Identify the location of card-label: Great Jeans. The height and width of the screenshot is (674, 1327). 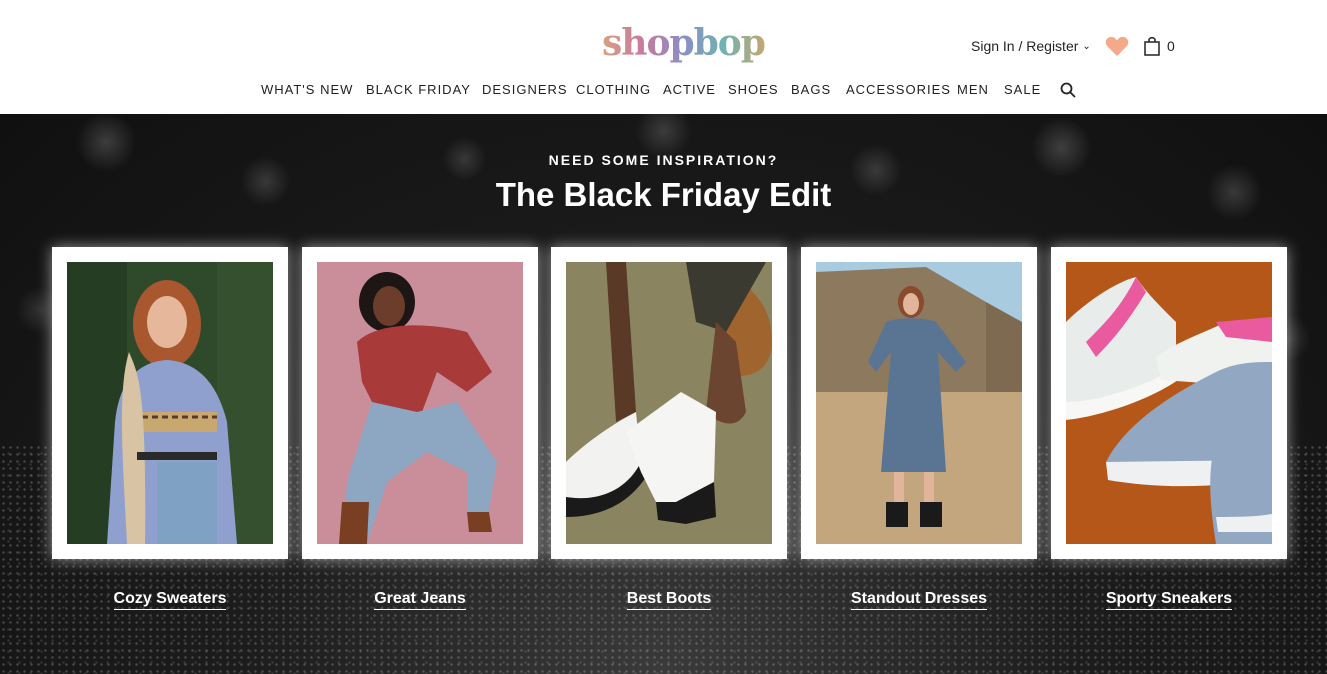
(420, 600).